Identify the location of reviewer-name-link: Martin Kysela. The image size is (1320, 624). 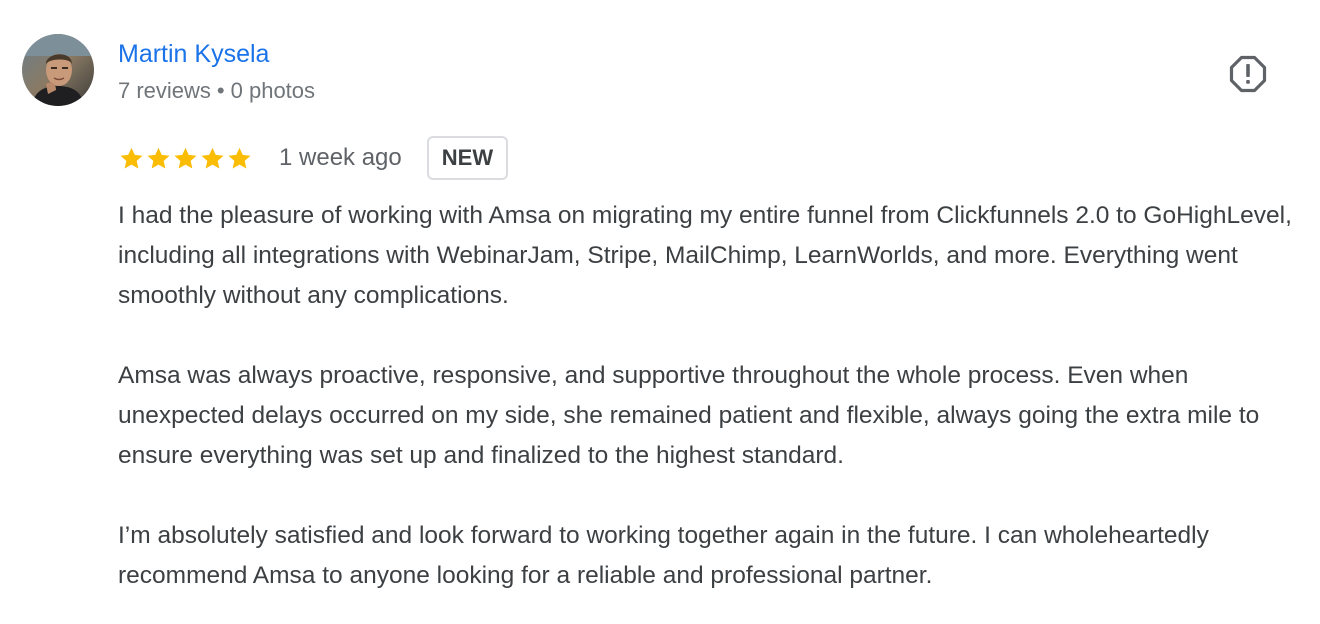
(193, 54).